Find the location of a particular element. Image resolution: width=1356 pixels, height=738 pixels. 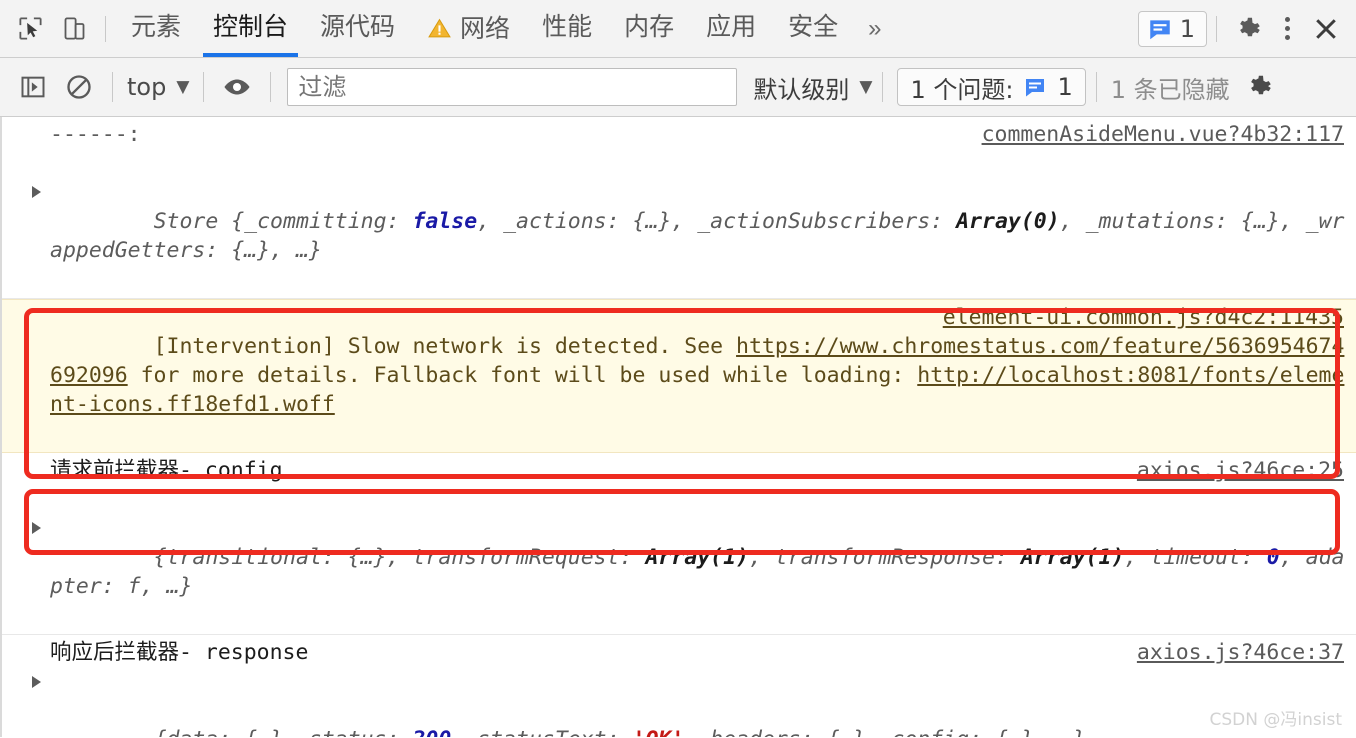

clear-console-icon is located at coordinates (79, 87).